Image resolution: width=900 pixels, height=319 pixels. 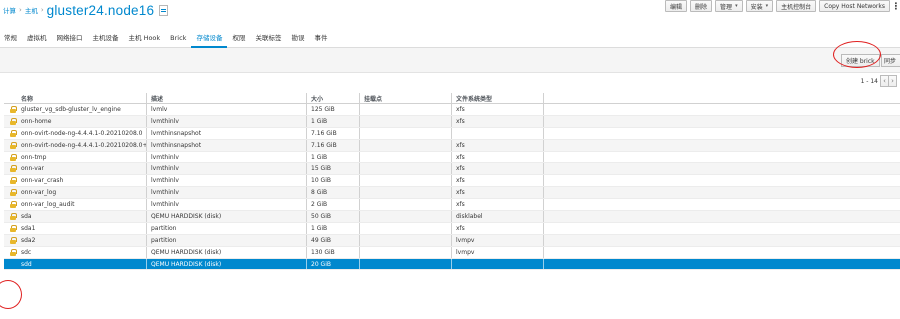 What do you see at coordinates (333, 181) in the screenshot?
I see `cell-size: 10 GiB` at bounding box center [333, 181].